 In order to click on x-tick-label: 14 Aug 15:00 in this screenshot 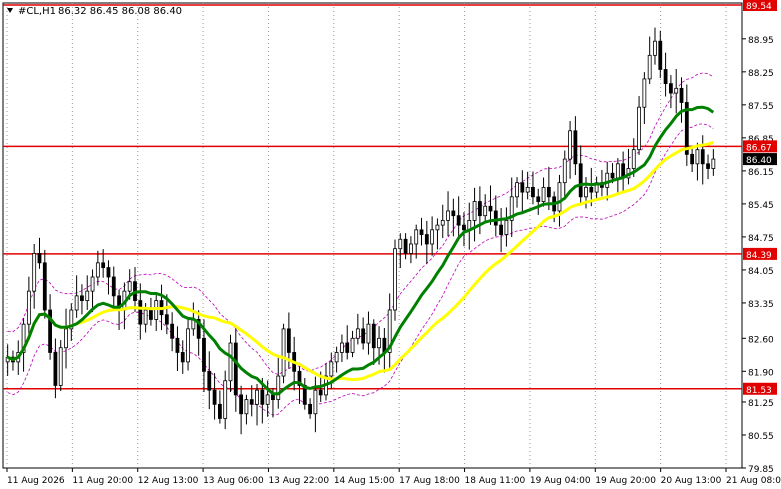, I will do `click(364, 481)`.